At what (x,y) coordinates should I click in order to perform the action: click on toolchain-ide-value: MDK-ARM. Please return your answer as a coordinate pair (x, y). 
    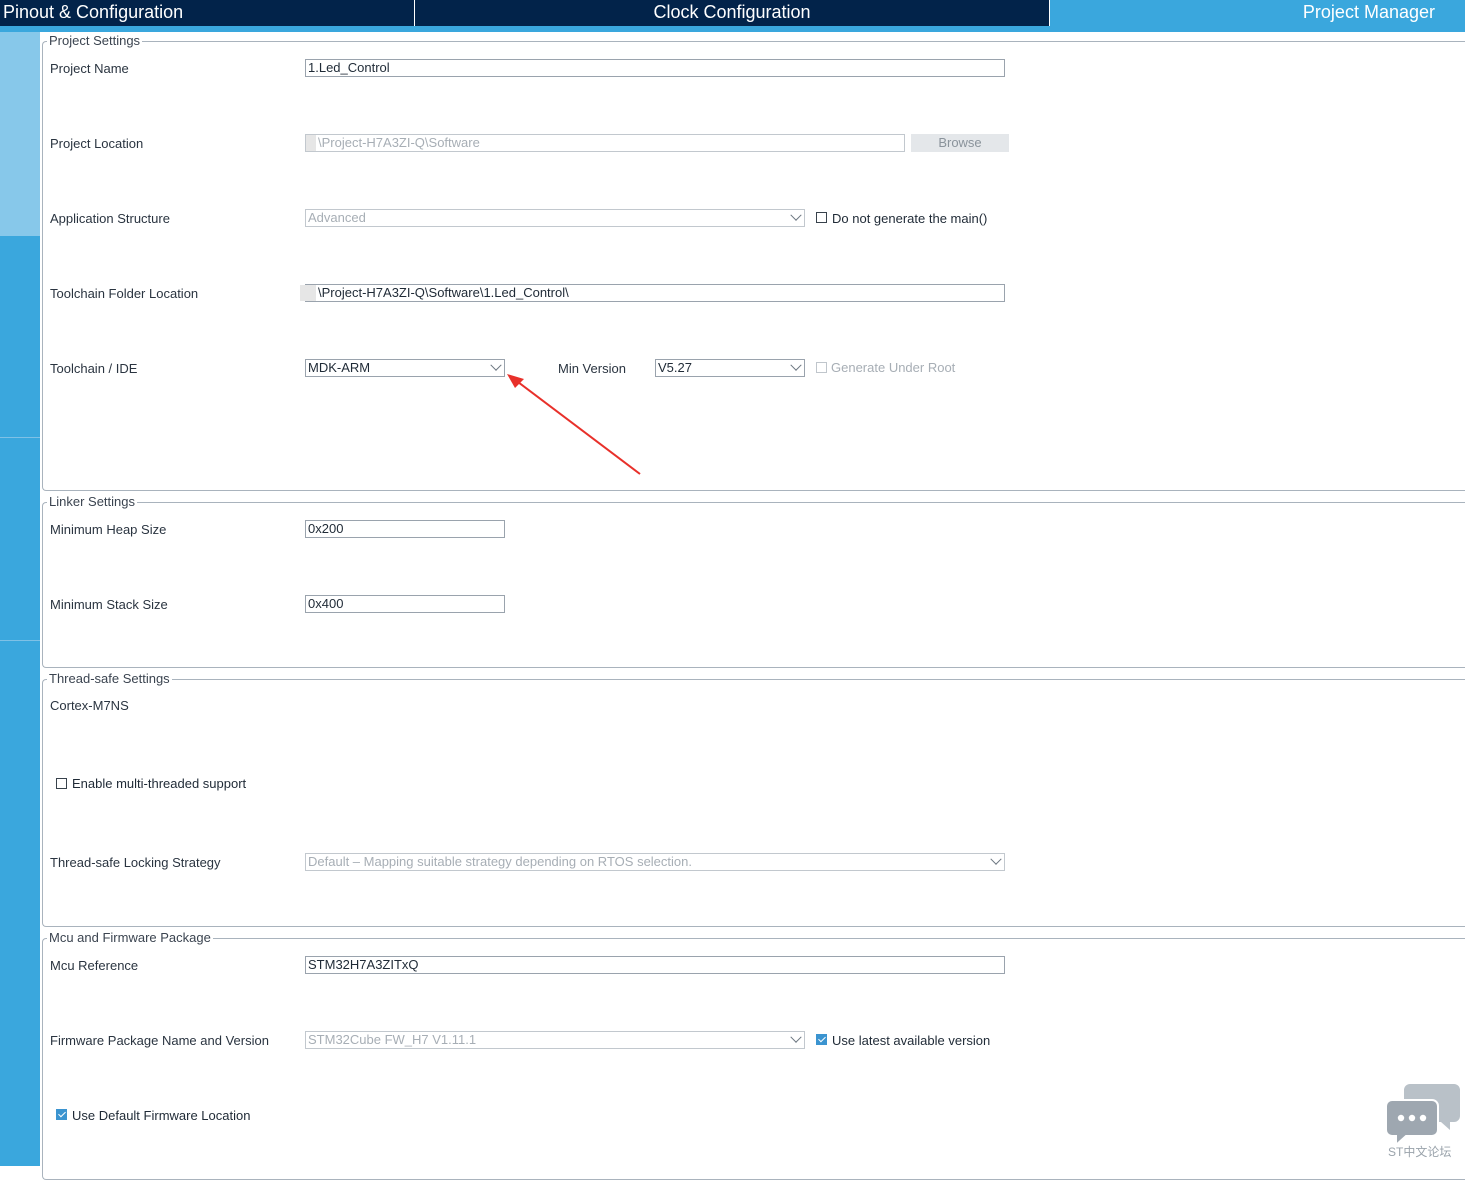
    Looking at the image, I should click on (339, 367).